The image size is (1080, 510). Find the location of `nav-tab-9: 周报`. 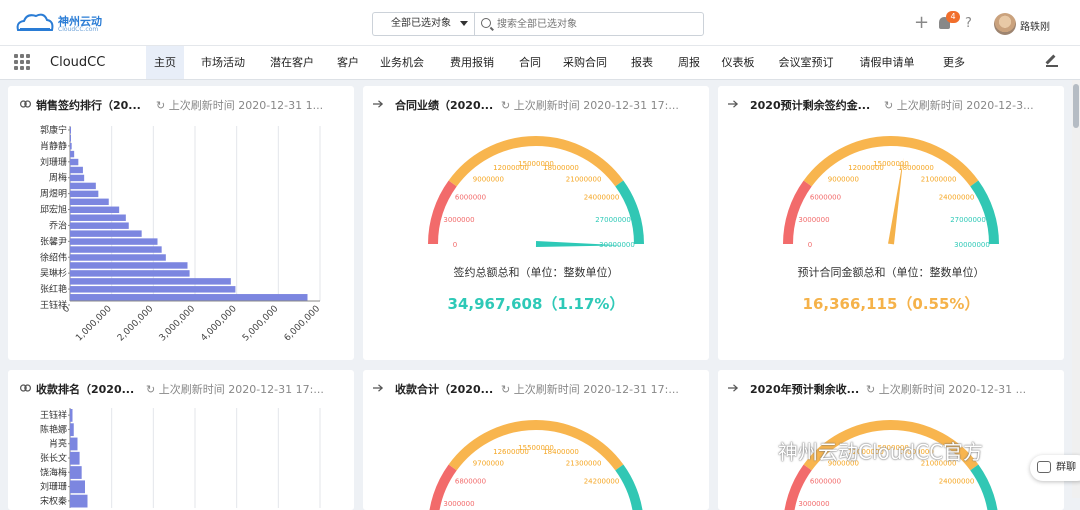

nav-tab-9: 周报 is located at coordinates (689, 62).